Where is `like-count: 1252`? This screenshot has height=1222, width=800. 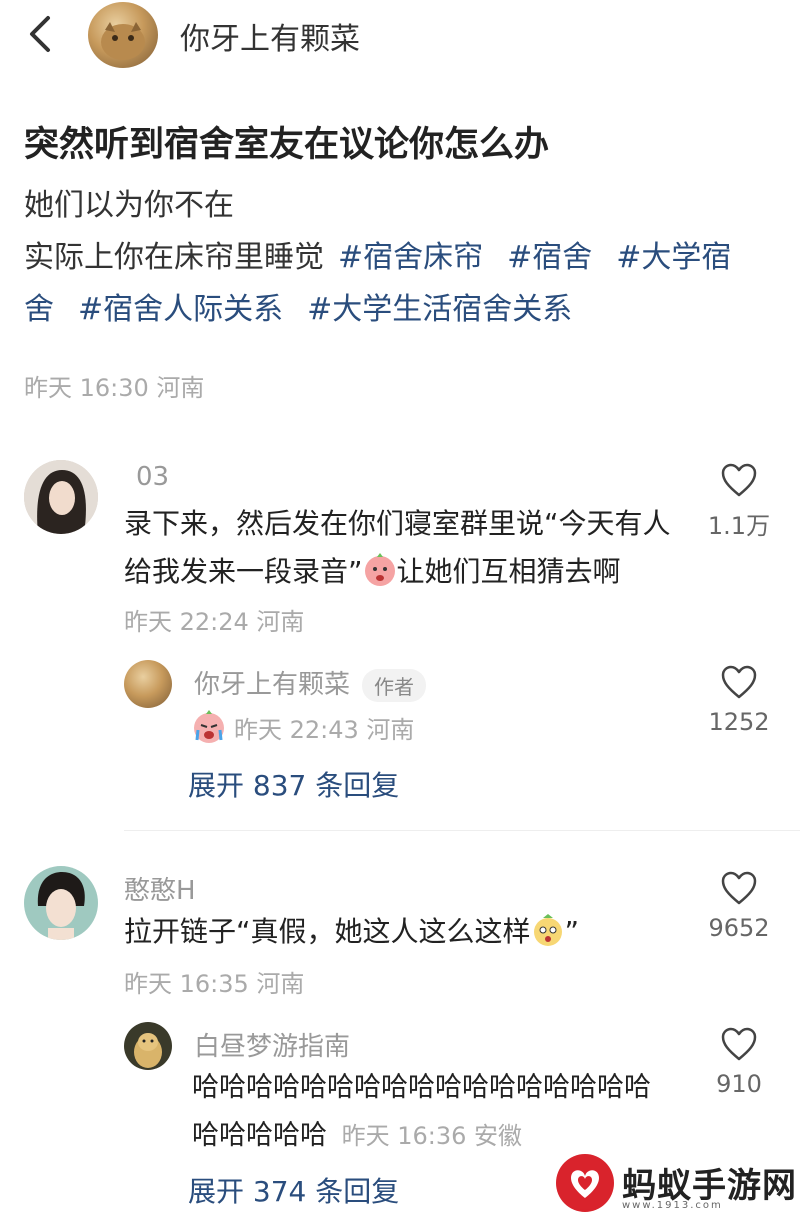
like-count: 1252 is located at coordinates (739, 722).